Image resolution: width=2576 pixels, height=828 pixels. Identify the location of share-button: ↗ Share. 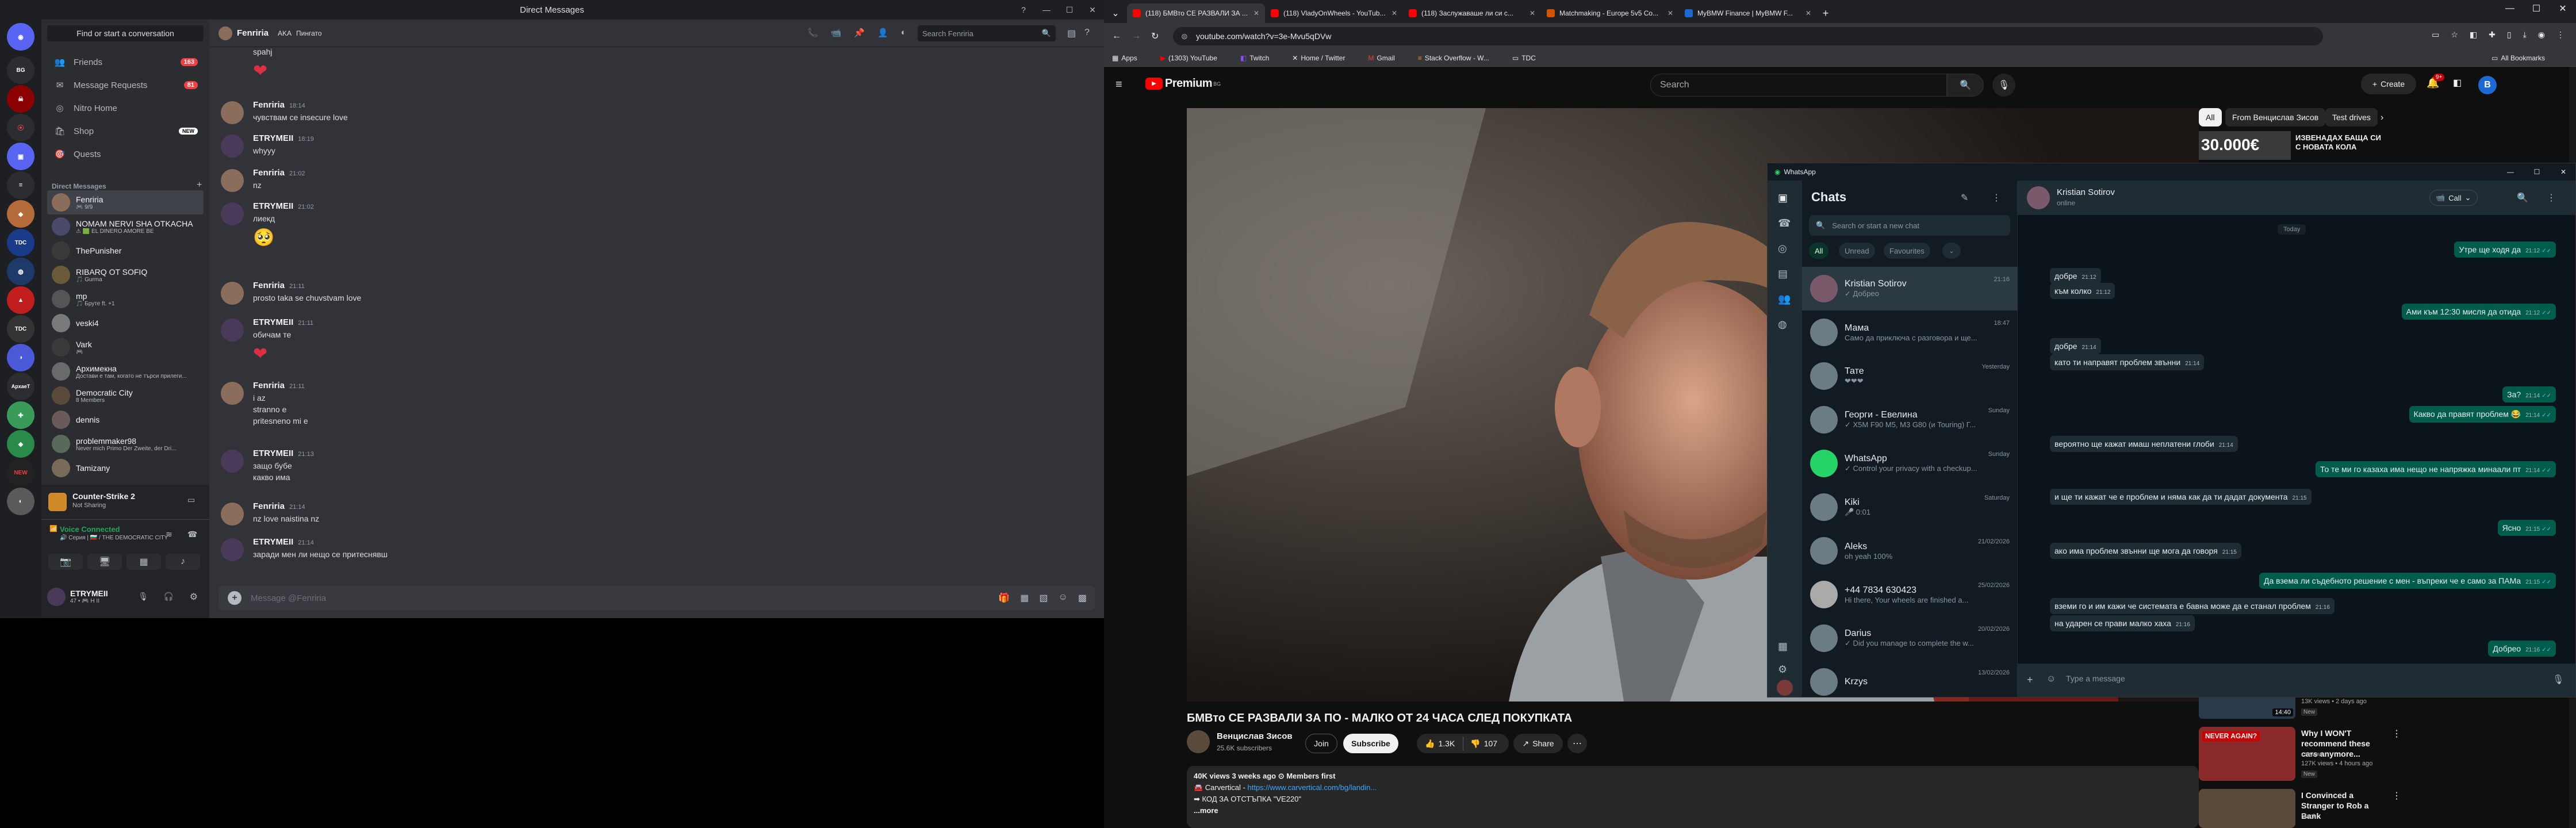
(1538, 743).